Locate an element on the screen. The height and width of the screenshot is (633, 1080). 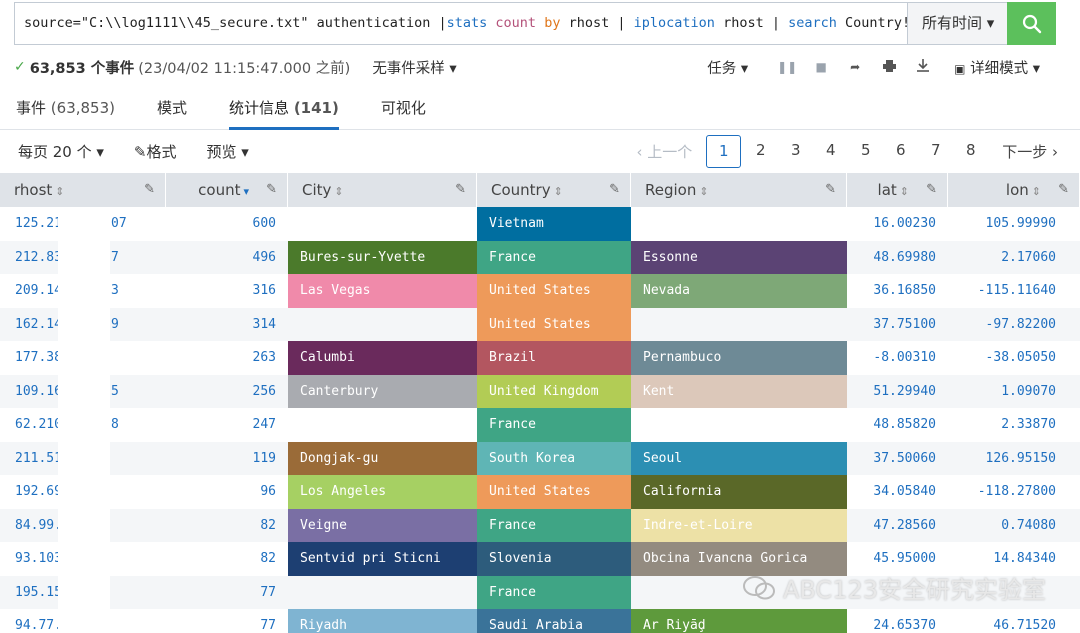
time-range-picker: 所有时间 ▾ is located at coordinates (957, 23).